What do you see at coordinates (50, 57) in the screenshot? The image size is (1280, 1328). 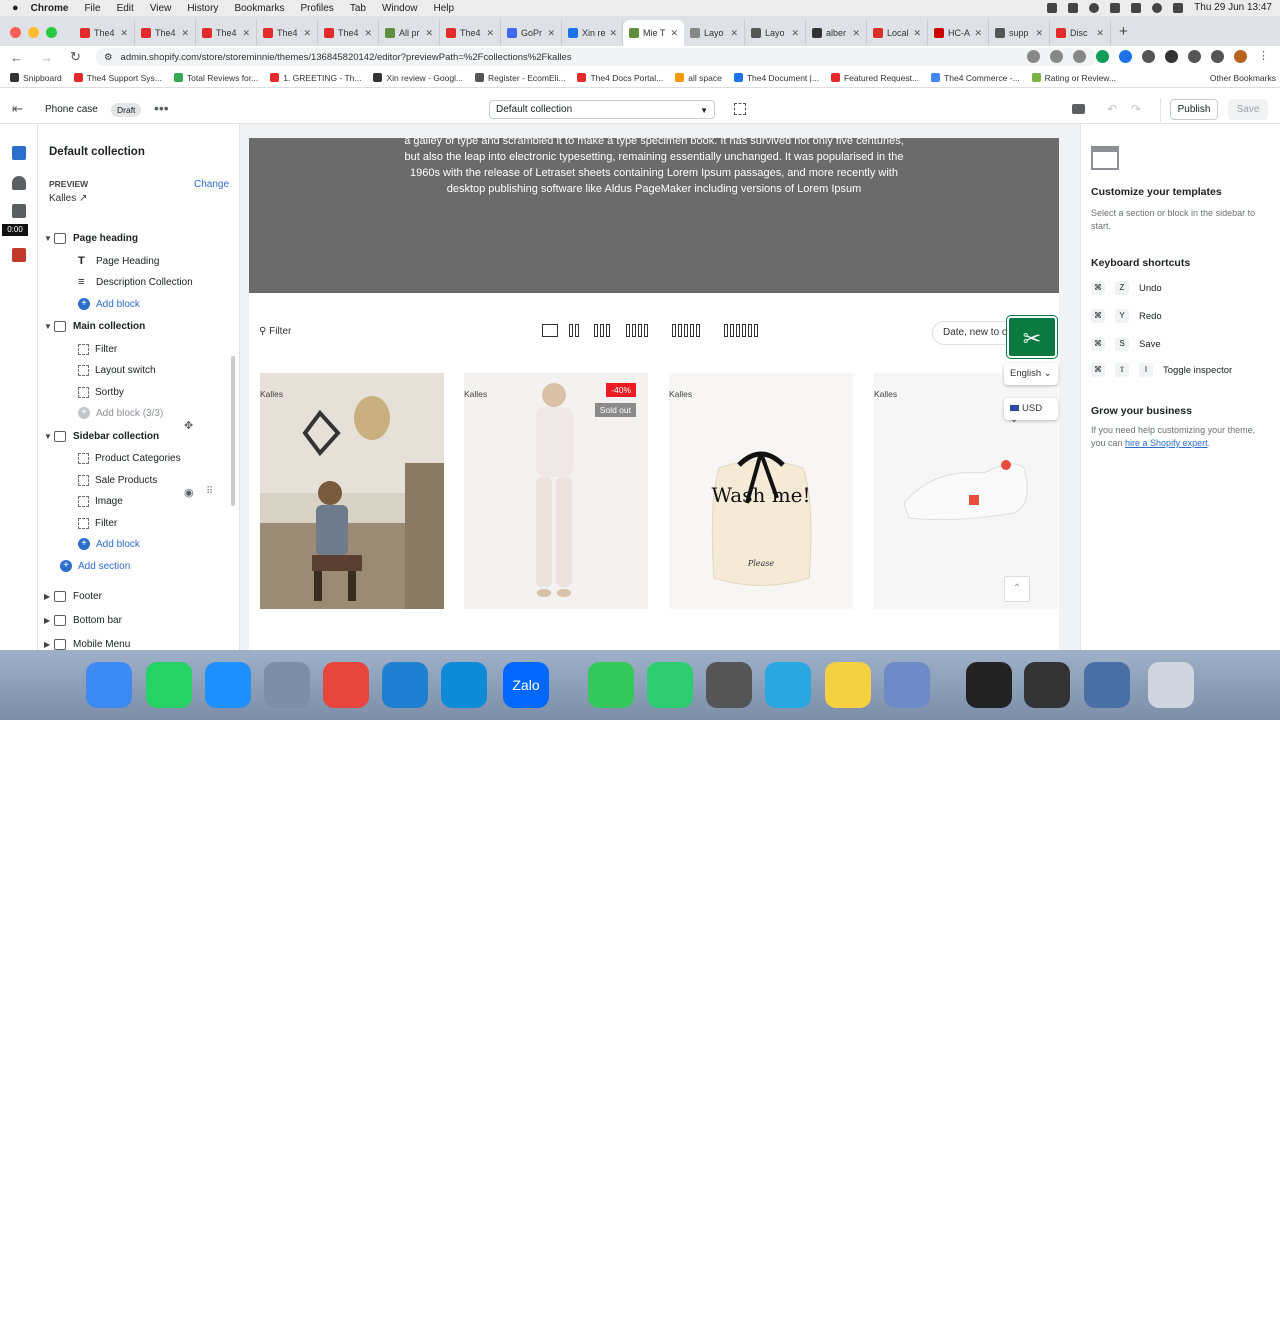 I see `forward-arrow-icon: →` at bounding box center [50, 57].